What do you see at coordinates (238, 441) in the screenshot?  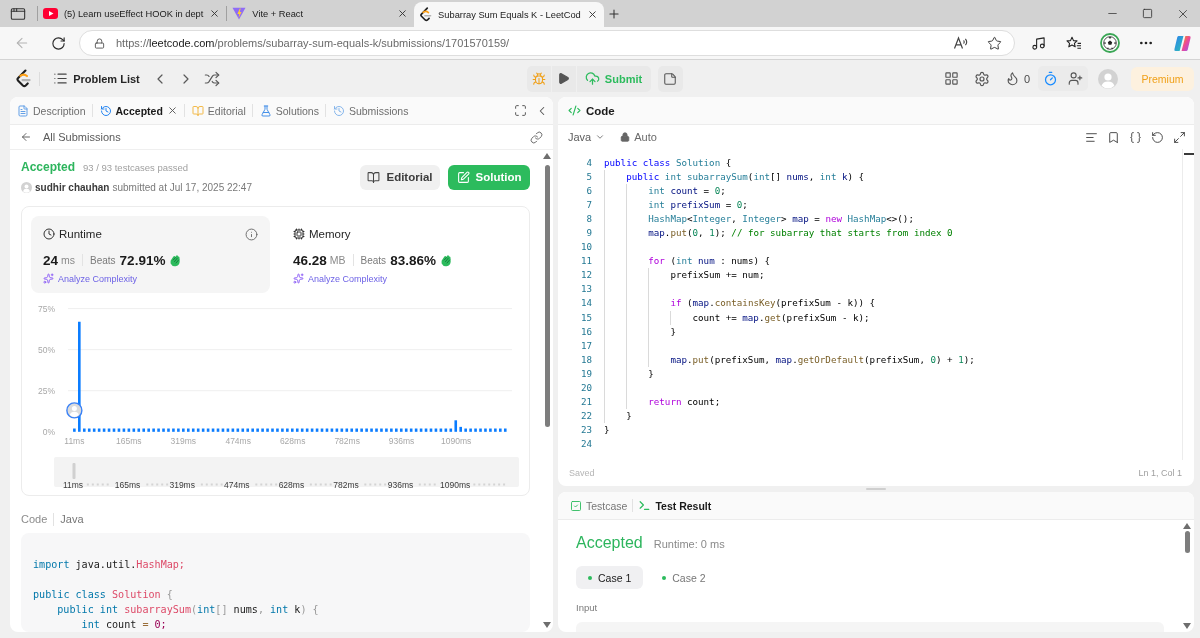 I see `x-axis-label: 474ms` at bounding box center [238, 441].